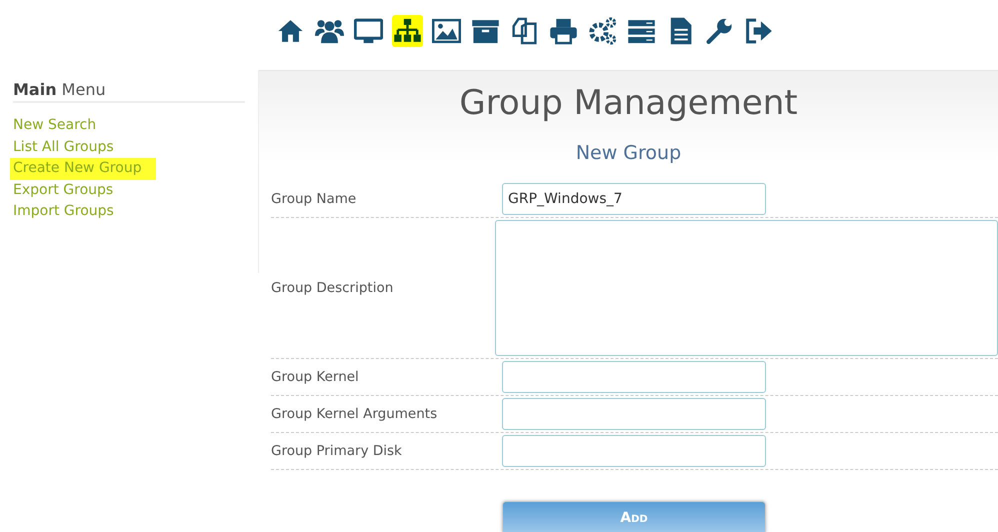 This screenshot has height=532, width=998. I want to click on menu-link: Create New Group, so click(83, 169).